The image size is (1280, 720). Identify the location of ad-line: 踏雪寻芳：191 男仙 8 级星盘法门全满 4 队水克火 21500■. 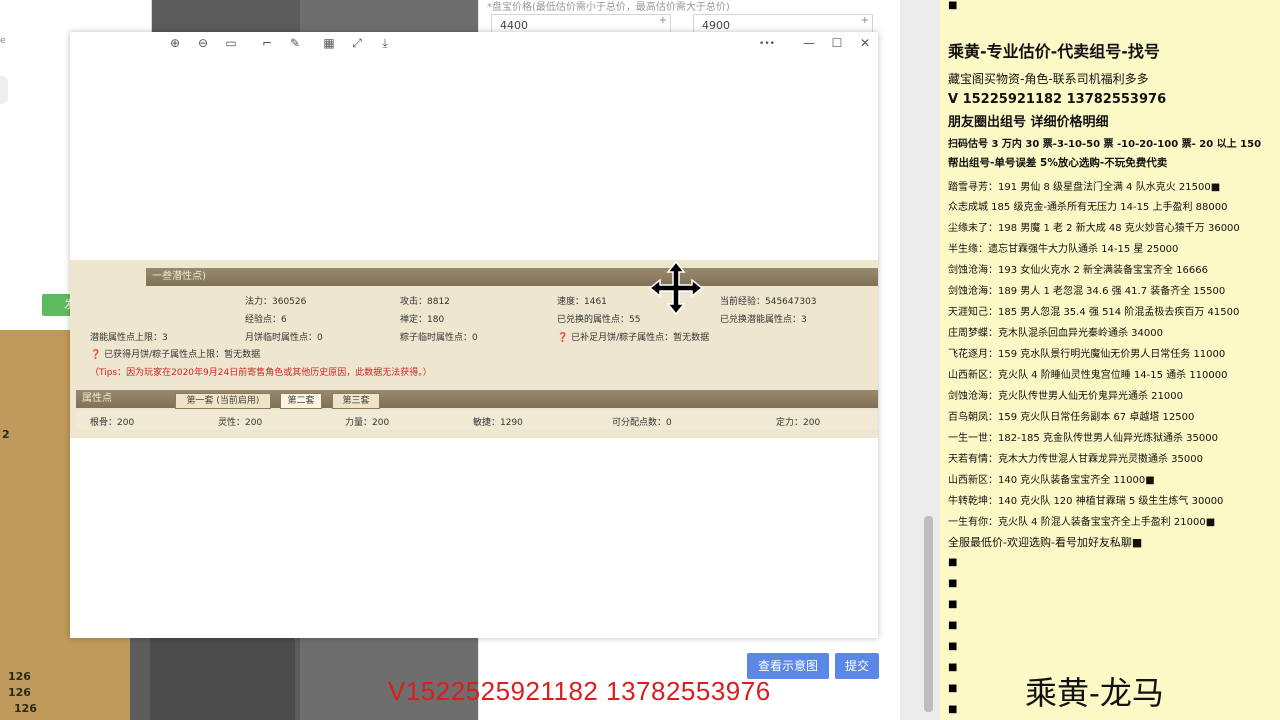
(1084, 187).